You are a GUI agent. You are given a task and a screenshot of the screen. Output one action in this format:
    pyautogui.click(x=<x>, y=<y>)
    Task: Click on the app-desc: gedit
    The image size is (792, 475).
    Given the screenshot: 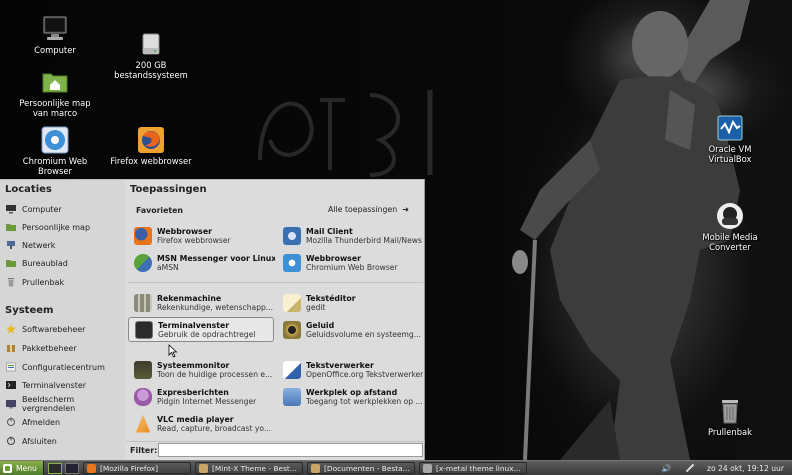 What is the action you would take?
    pyautogui.click(x=316, y=307)
    